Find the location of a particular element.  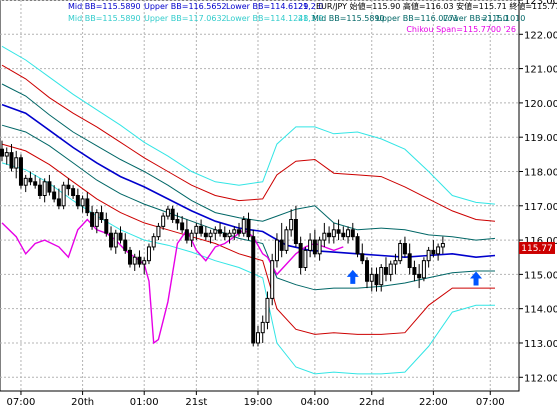

y-tick-label: 122.00 is located at coordinates (540, 35).